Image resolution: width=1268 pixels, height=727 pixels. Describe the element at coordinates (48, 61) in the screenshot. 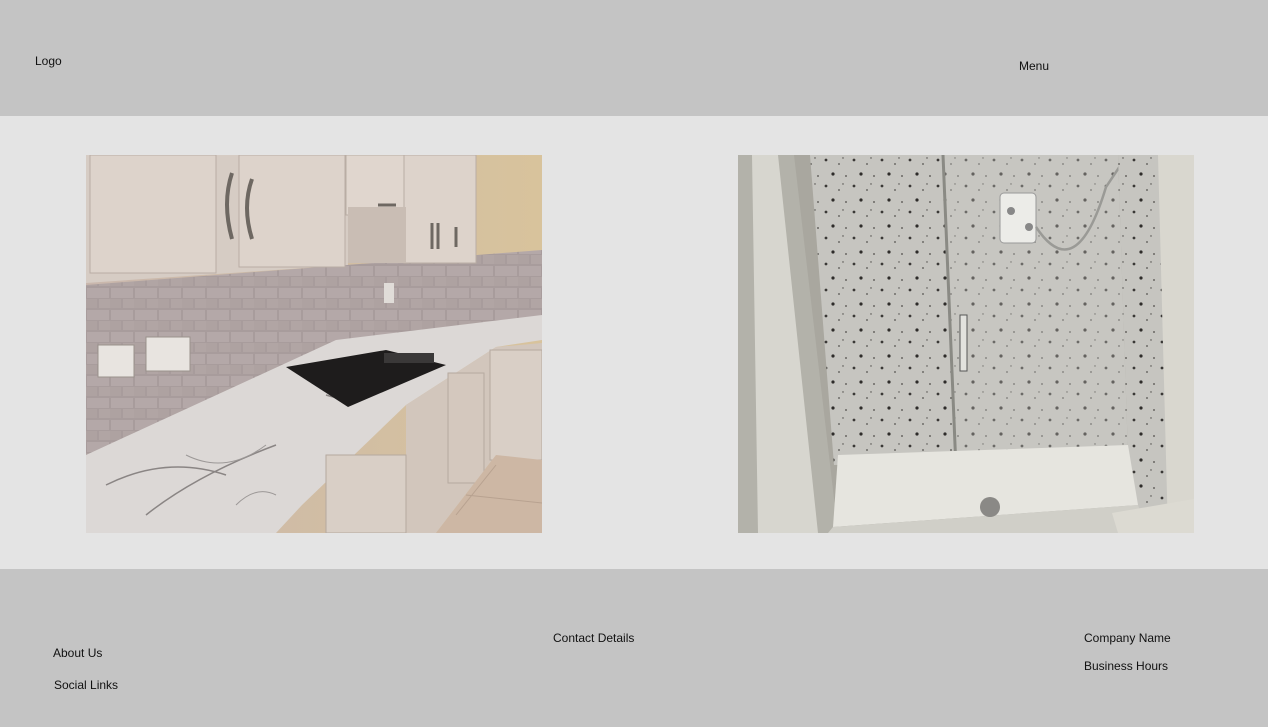

I see `logo: Logo` at that location.